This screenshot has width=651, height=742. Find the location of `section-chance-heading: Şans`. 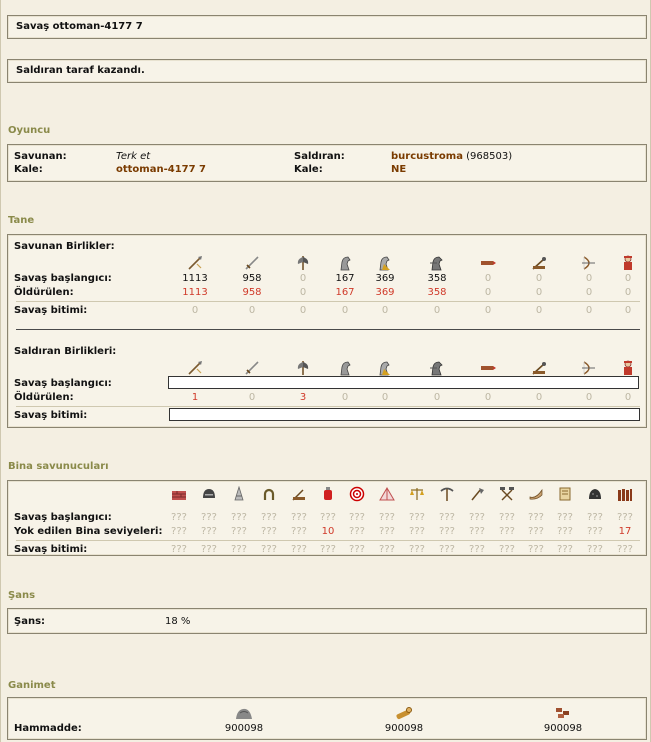

section-chance-heading: Şans is located at coordinates (22, 595).